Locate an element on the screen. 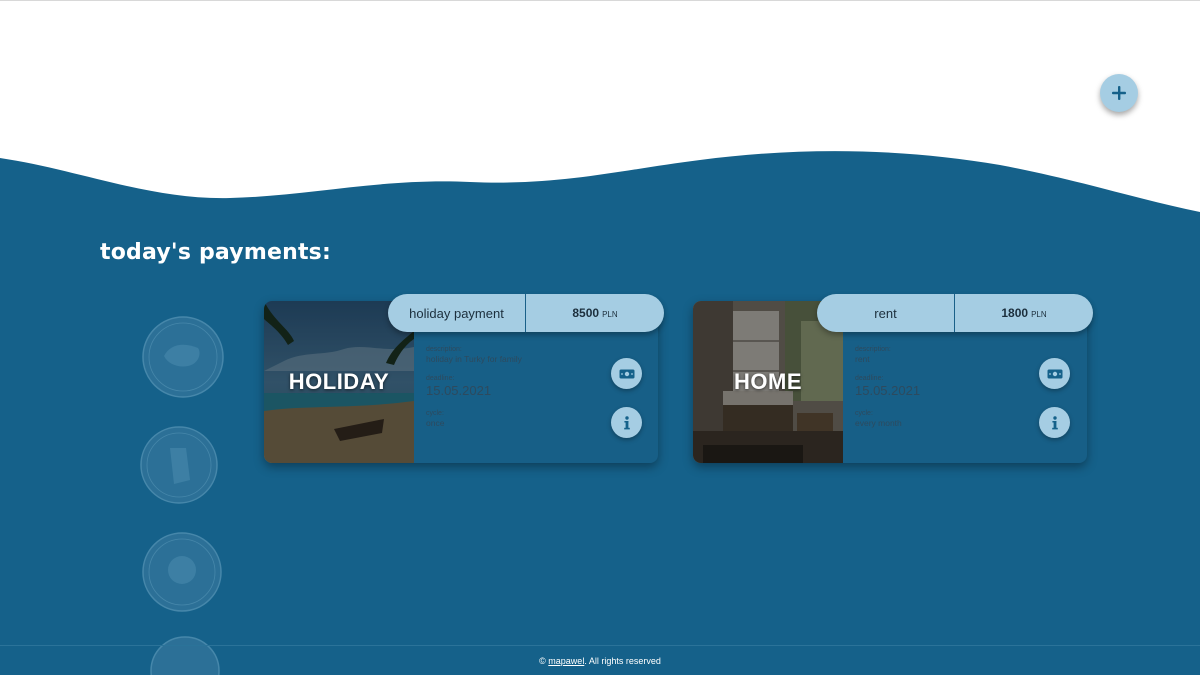 This screenshot has height=675, width=1200. footer-divider is located at coordinates (600, 645).